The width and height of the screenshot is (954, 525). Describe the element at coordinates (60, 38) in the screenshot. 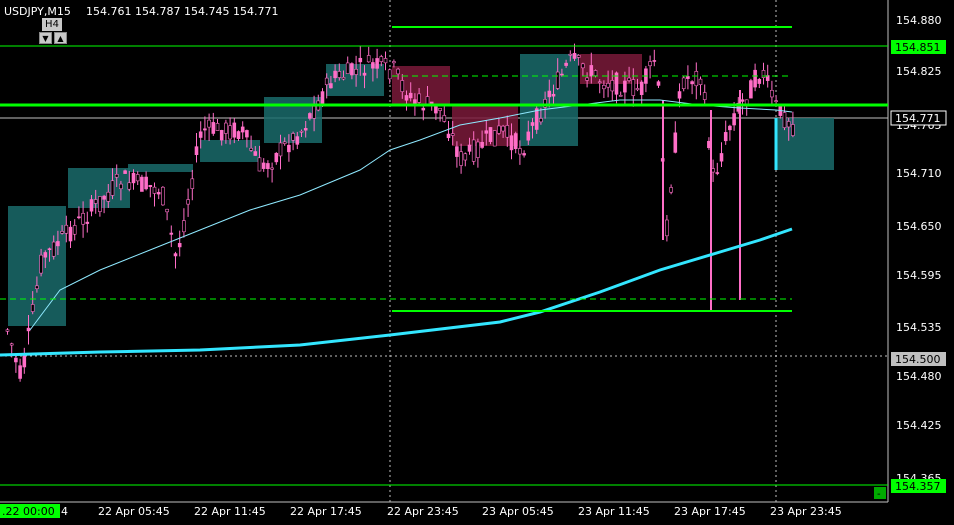

I see `timeframe-up-button: ▲` at that location.